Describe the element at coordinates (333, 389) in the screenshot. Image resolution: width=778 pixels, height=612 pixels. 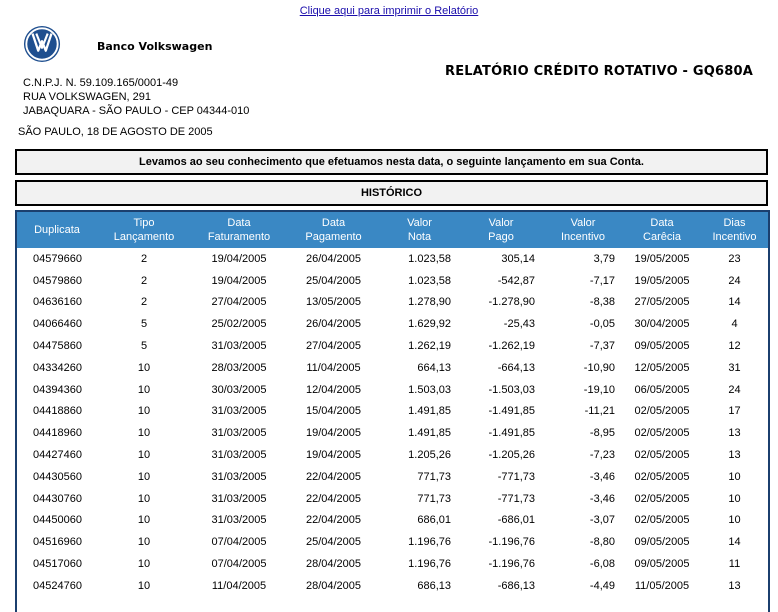
I see `table-cell: 12/04/2005` at that location.